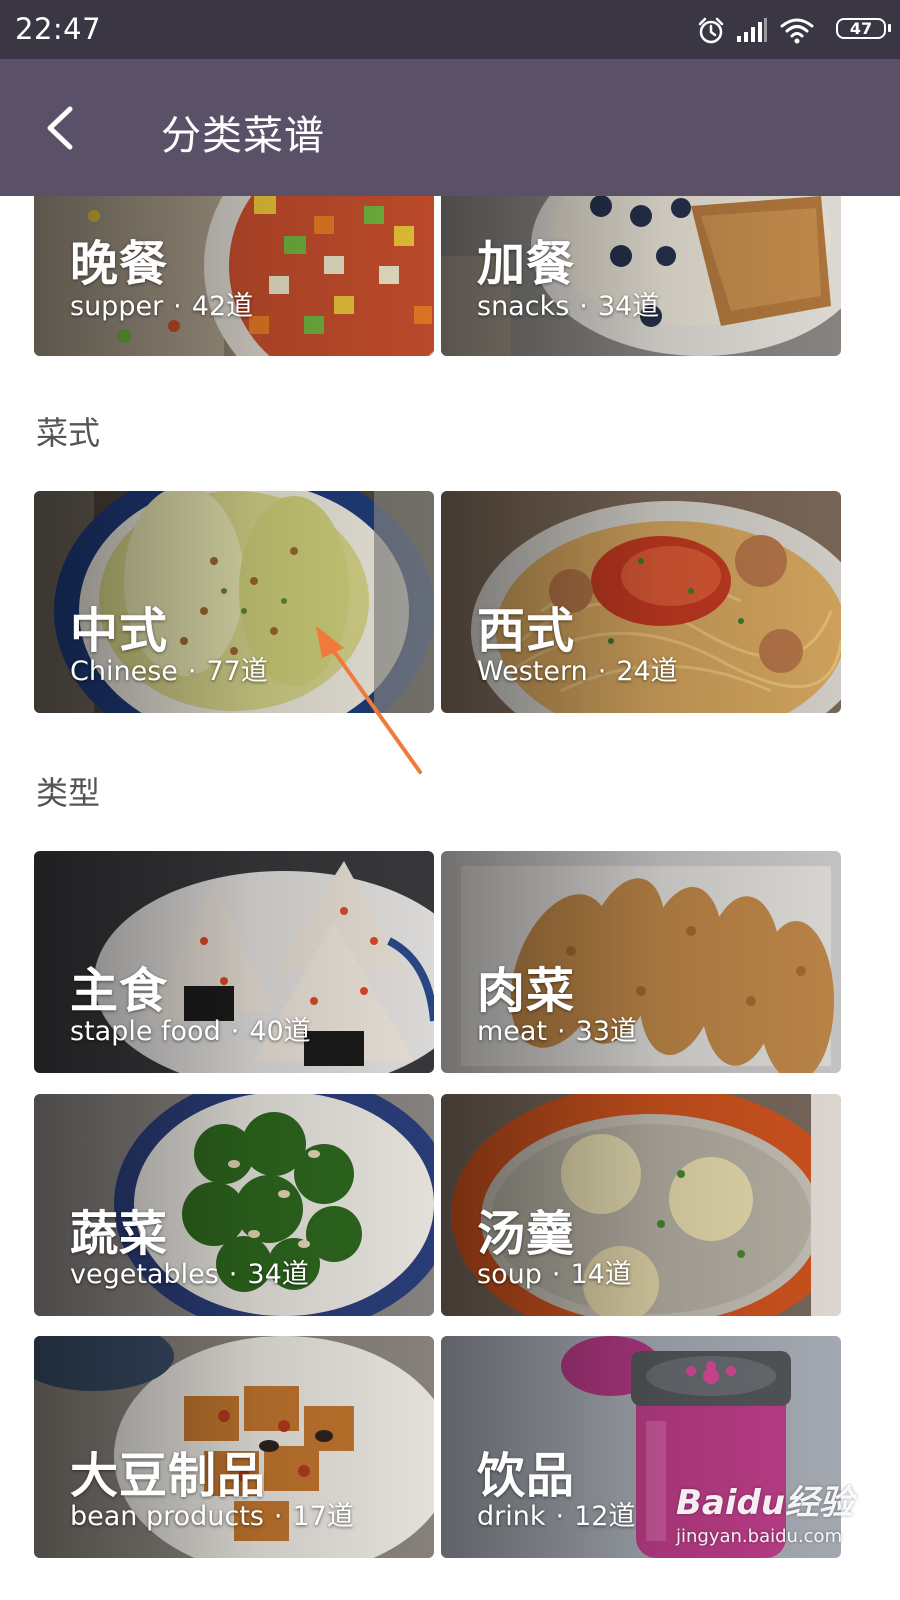  What do you see at coordinates (234, 1447) in the screenshot?
I see `category-card-bean-products: 大豆制品 bean products · 17道` at bounding box center [234, 1447].